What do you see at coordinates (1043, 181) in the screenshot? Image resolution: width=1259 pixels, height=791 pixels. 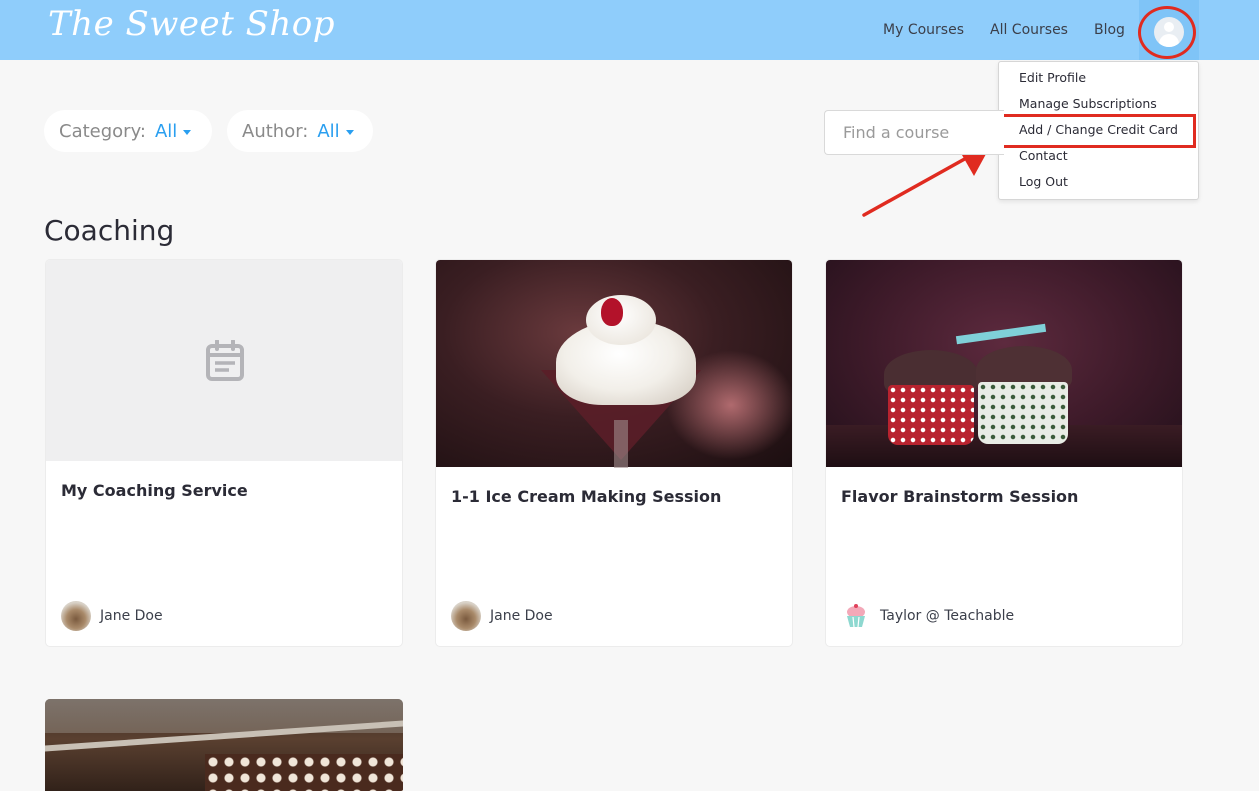 I see `menu-item-log-out: Log Out` at bounding box center [1043, 181].